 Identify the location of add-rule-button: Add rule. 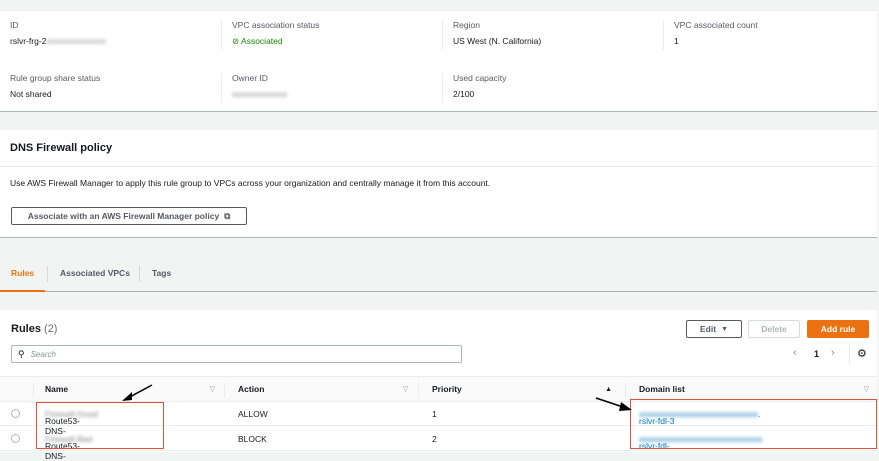
(838, 329).